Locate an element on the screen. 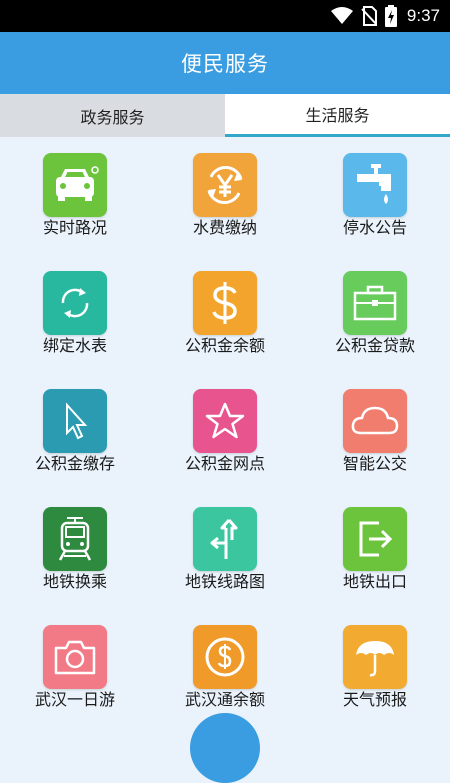 The image size is (450, 783). dollar-icon is located at coordinates (225, 303).